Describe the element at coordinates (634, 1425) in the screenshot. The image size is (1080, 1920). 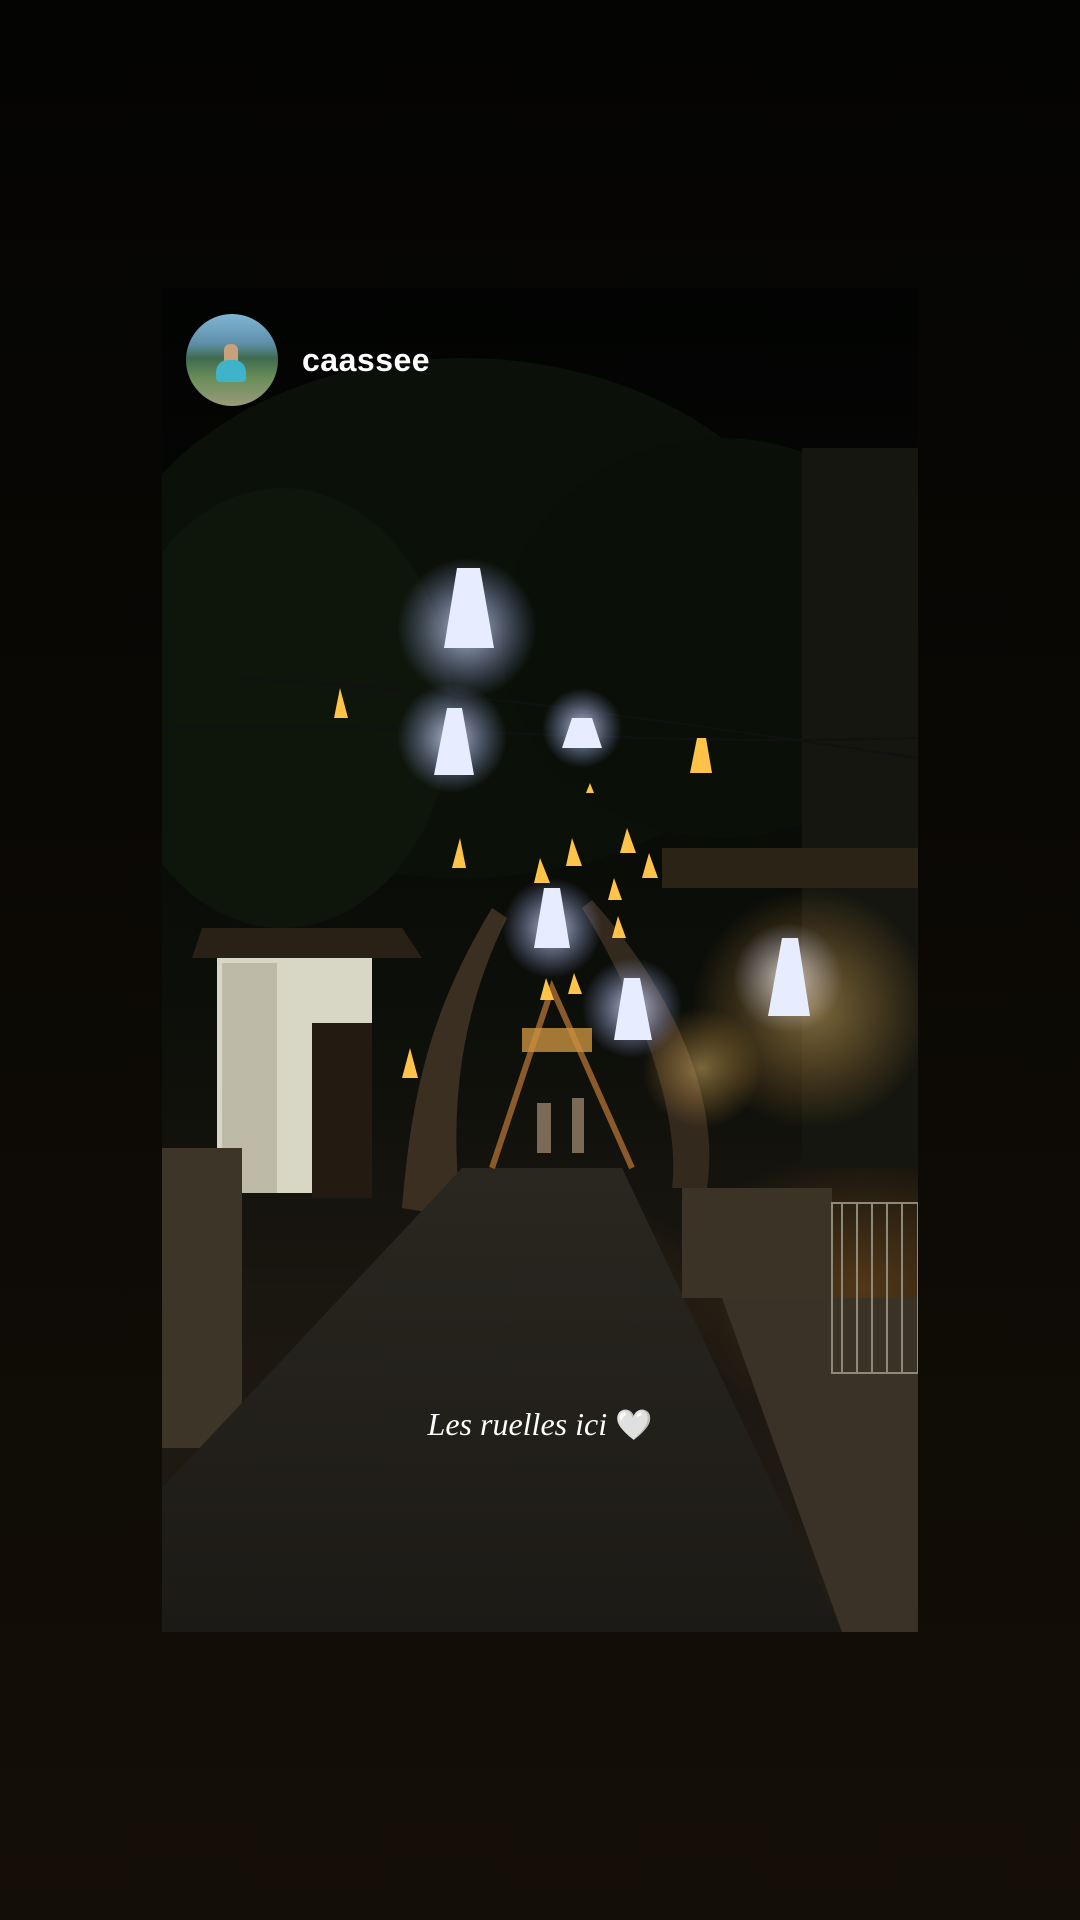
I see `heart-icon: 🤍` at that location.